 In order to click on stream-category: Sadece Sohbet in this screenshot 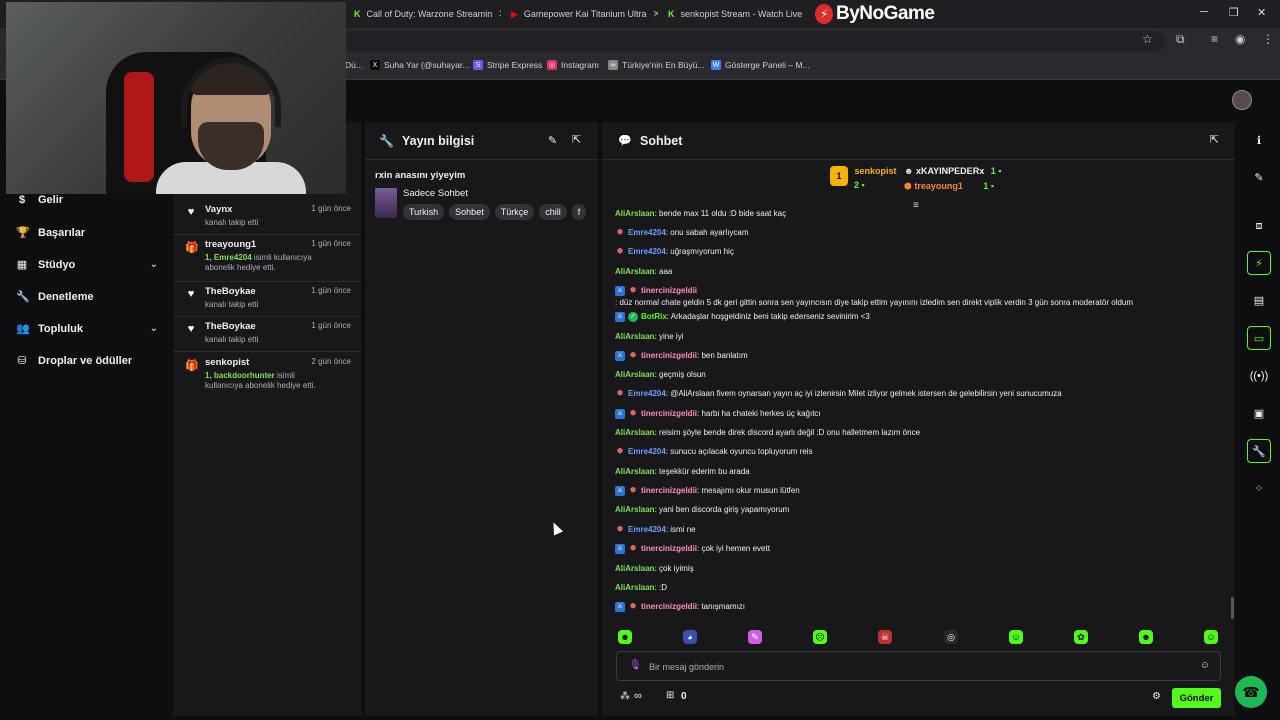, I will do `click(435, 193)`.